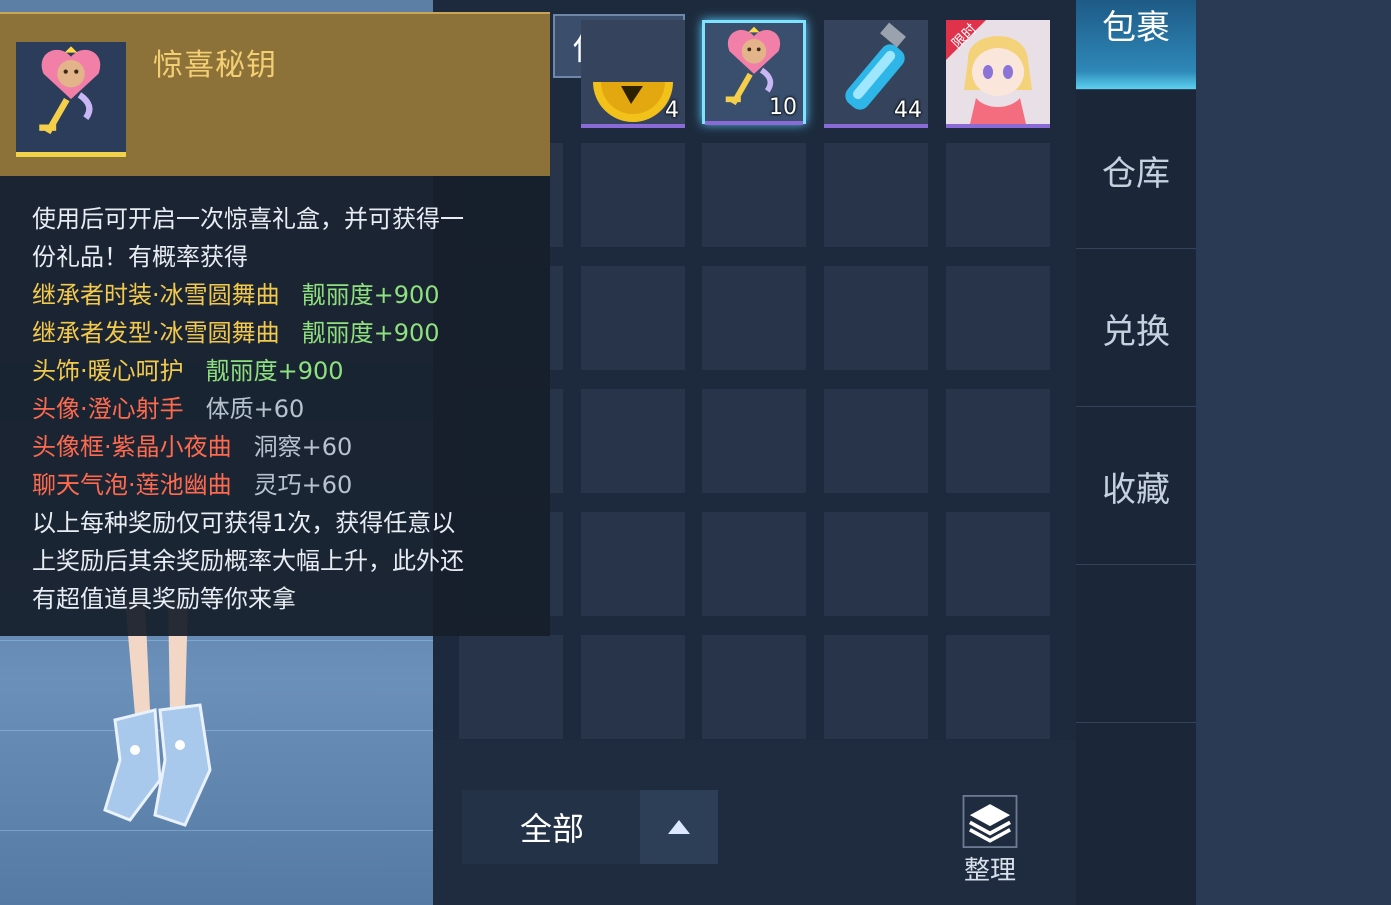 Image resolution: width=1391 pixels, height=905 pixels. I want to click on tooltip-item-frame, so click(71, 99).